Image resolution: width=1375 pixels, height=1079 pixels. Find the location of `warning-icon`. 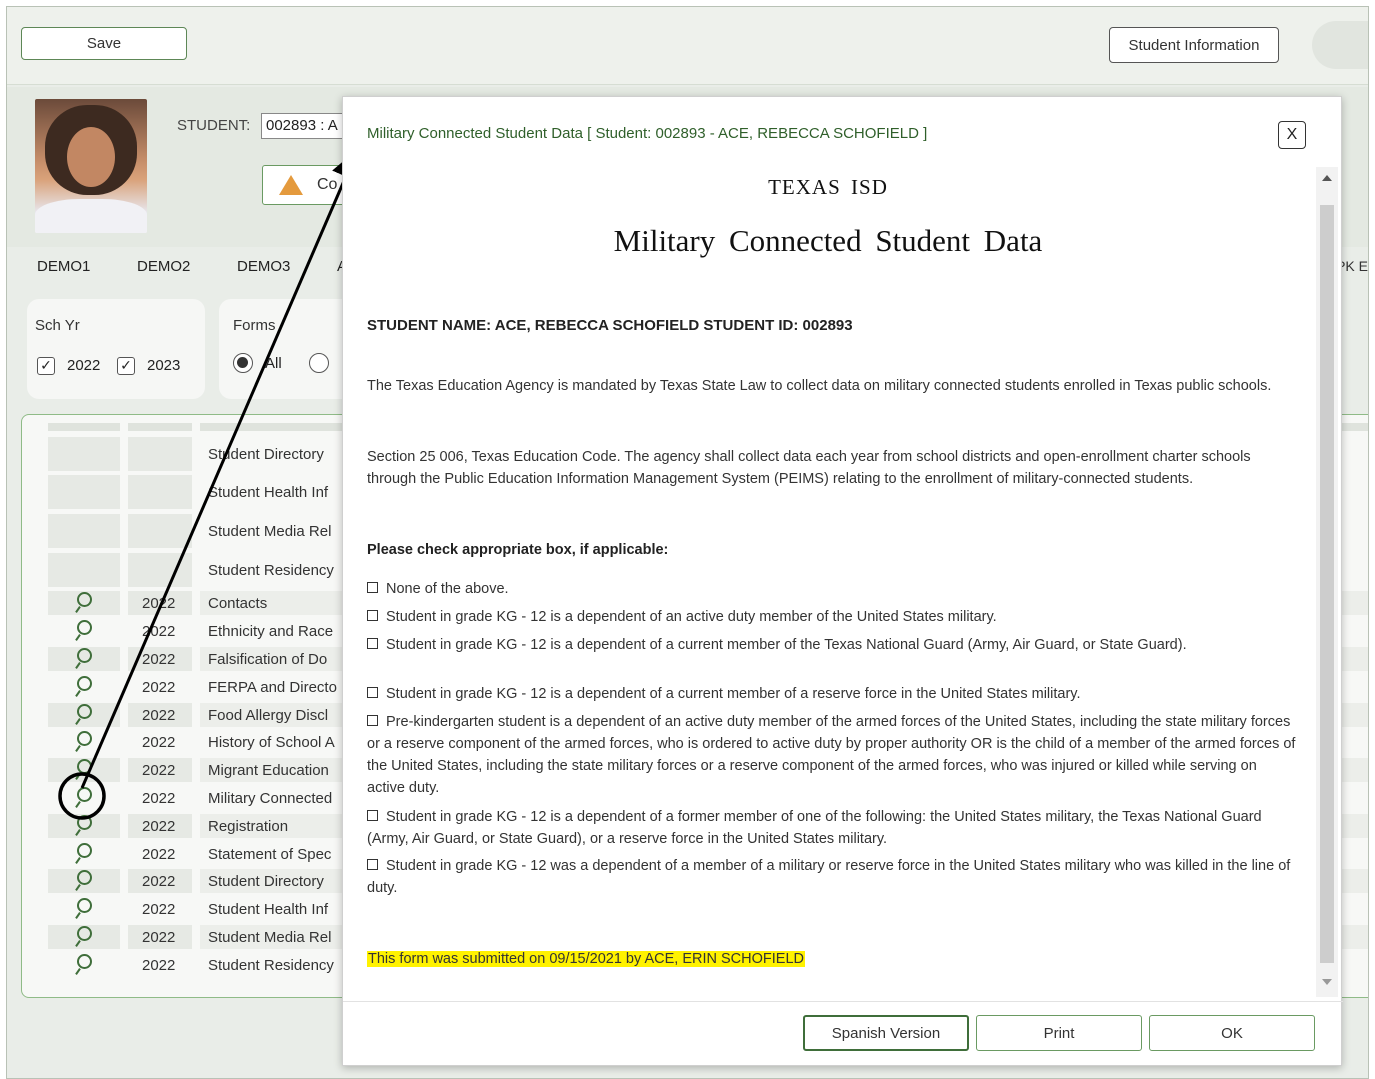

warning-icon is located at coordinates (291, 185).